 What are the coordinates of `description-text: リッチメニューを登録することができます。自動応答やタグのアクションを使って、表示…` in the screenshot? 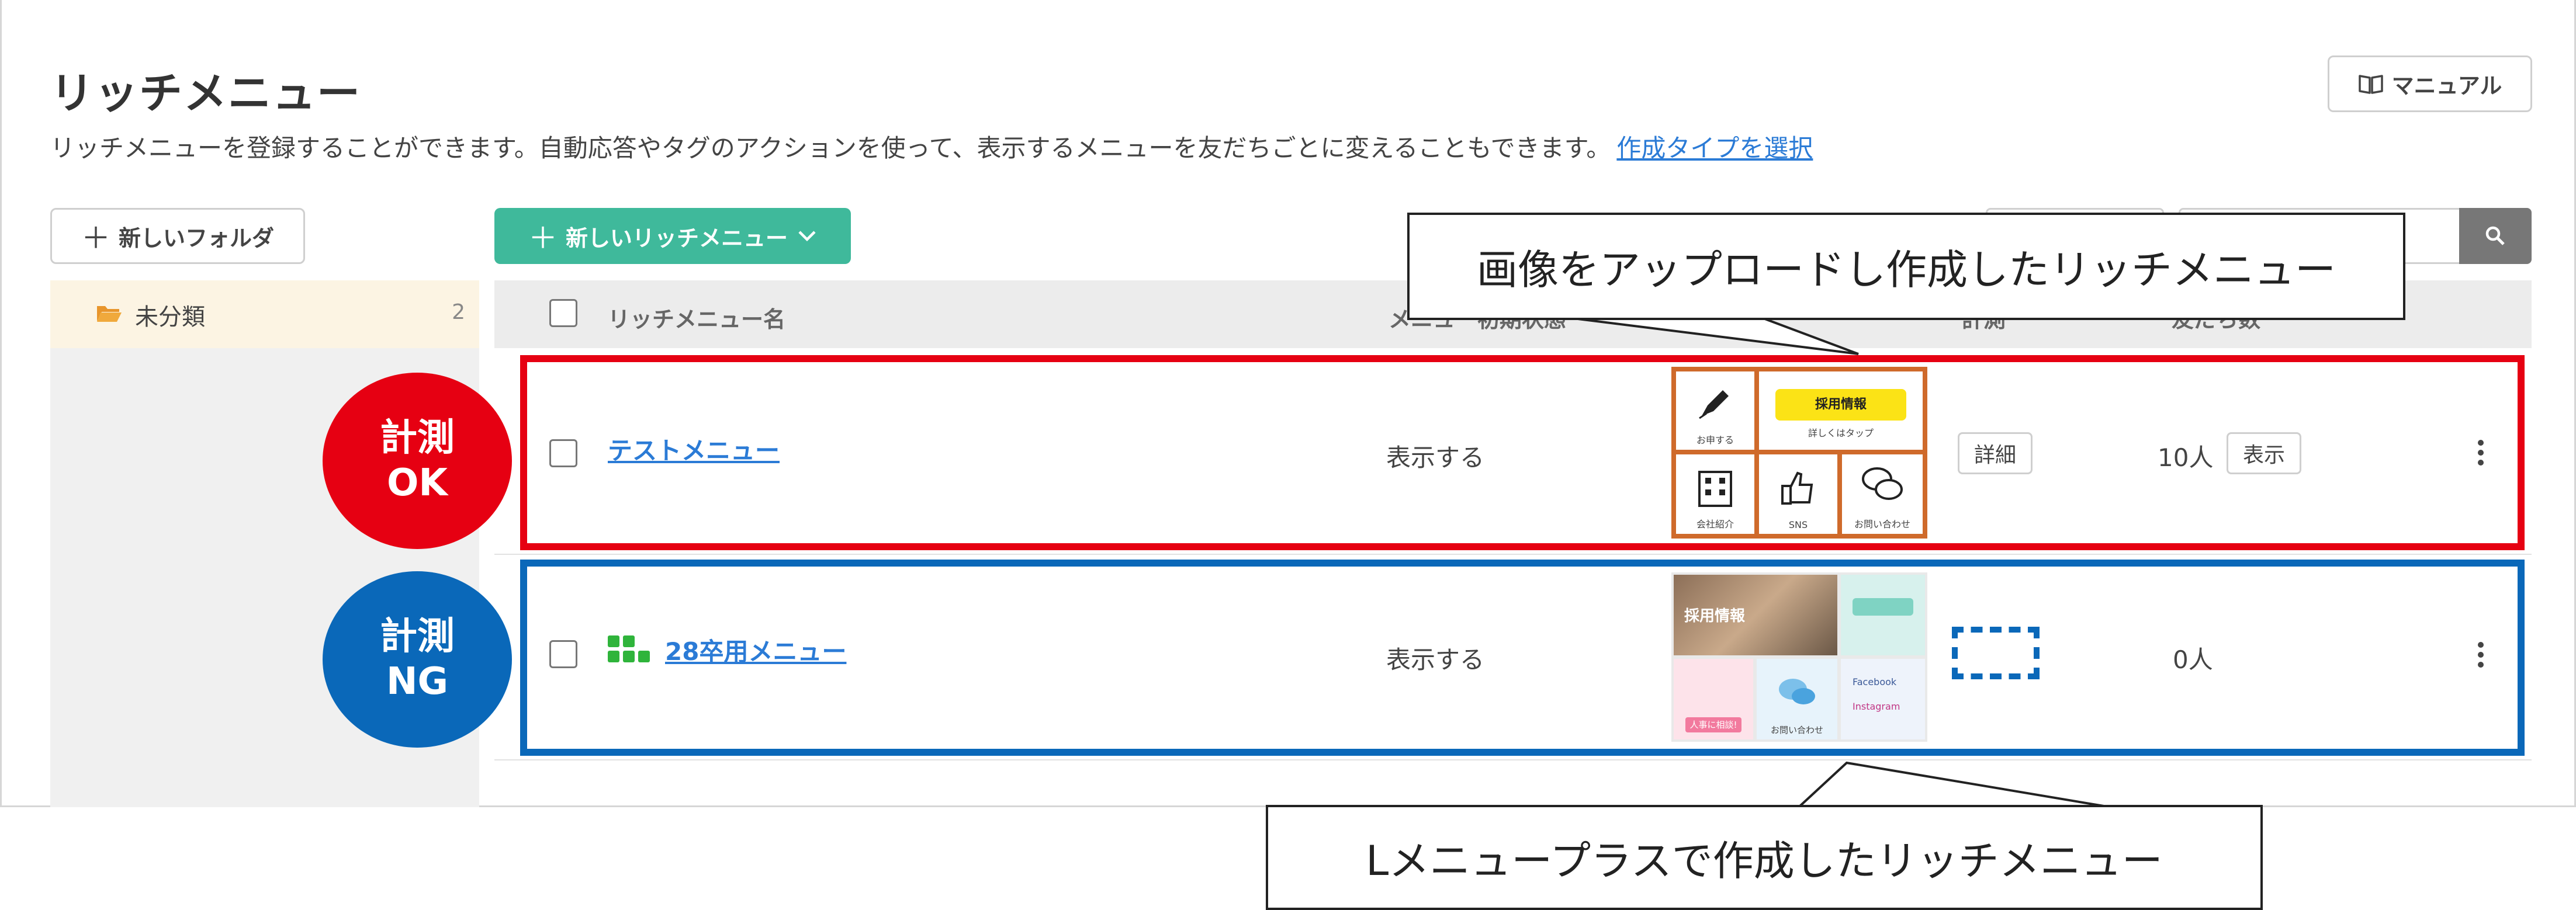 It's located at (830, 148).